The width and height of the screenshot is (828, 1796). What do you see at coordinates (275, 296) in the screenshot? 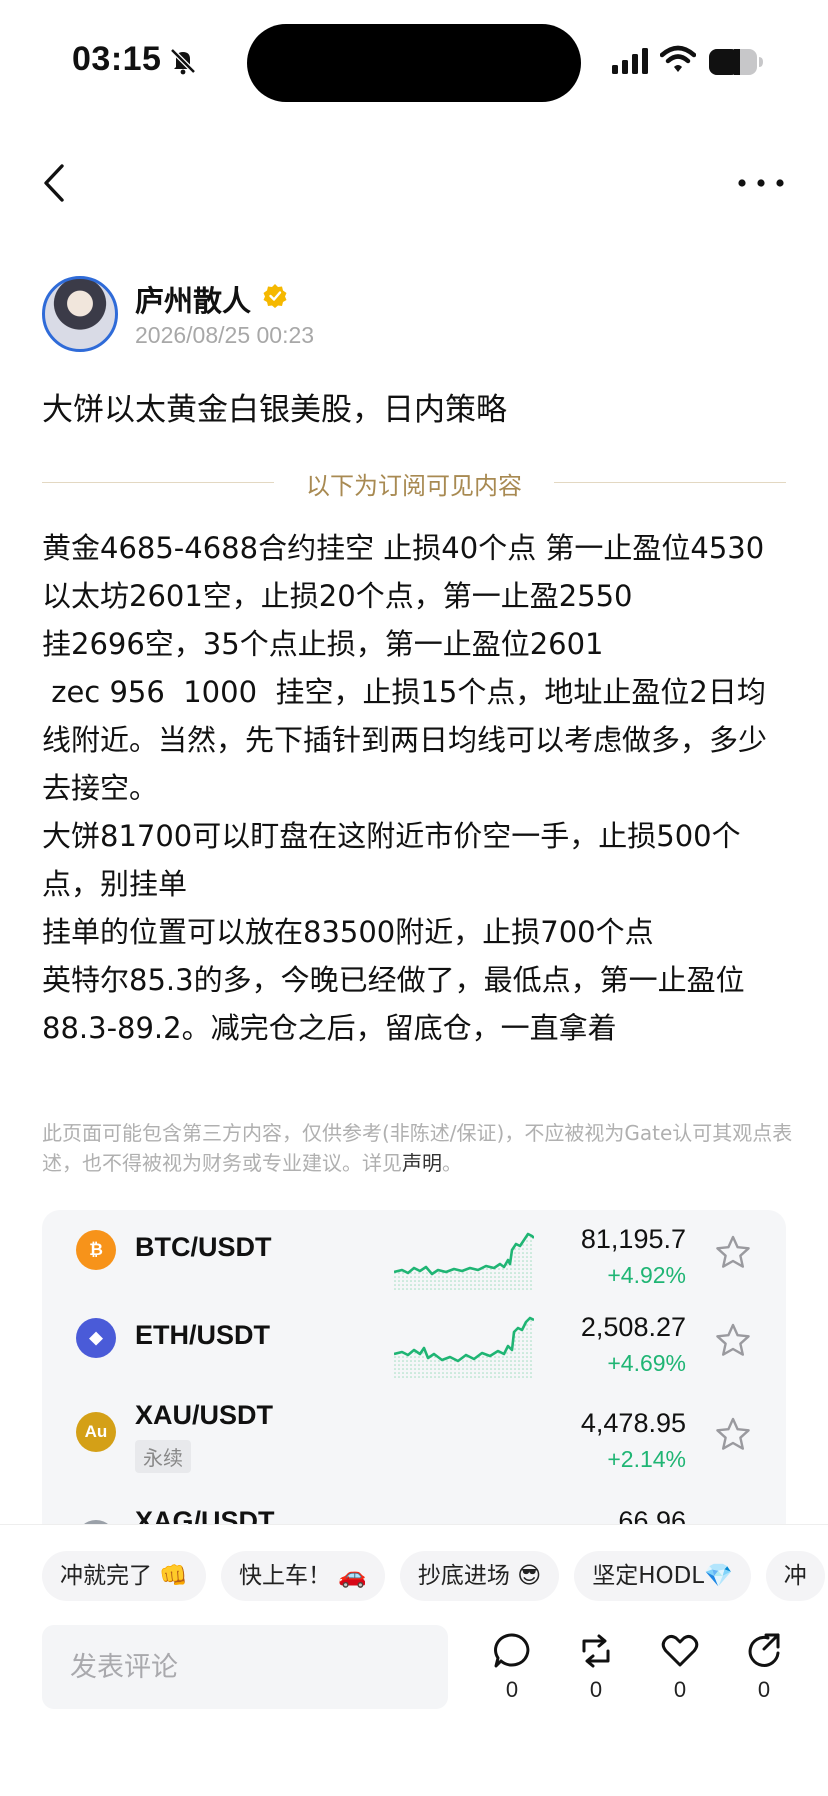
I see `verified-badge-icon` at bounding box center [275, 296].